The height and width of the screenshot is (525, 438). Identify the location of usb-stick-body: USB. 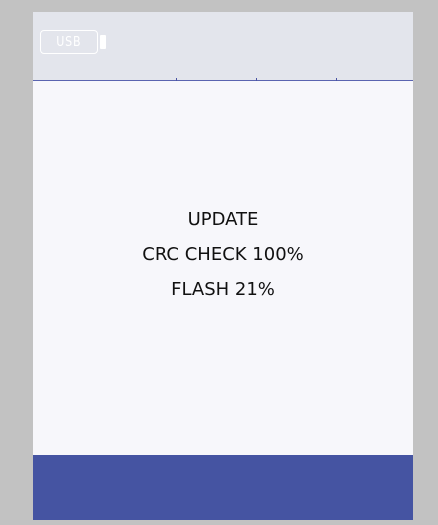
(69, 42).